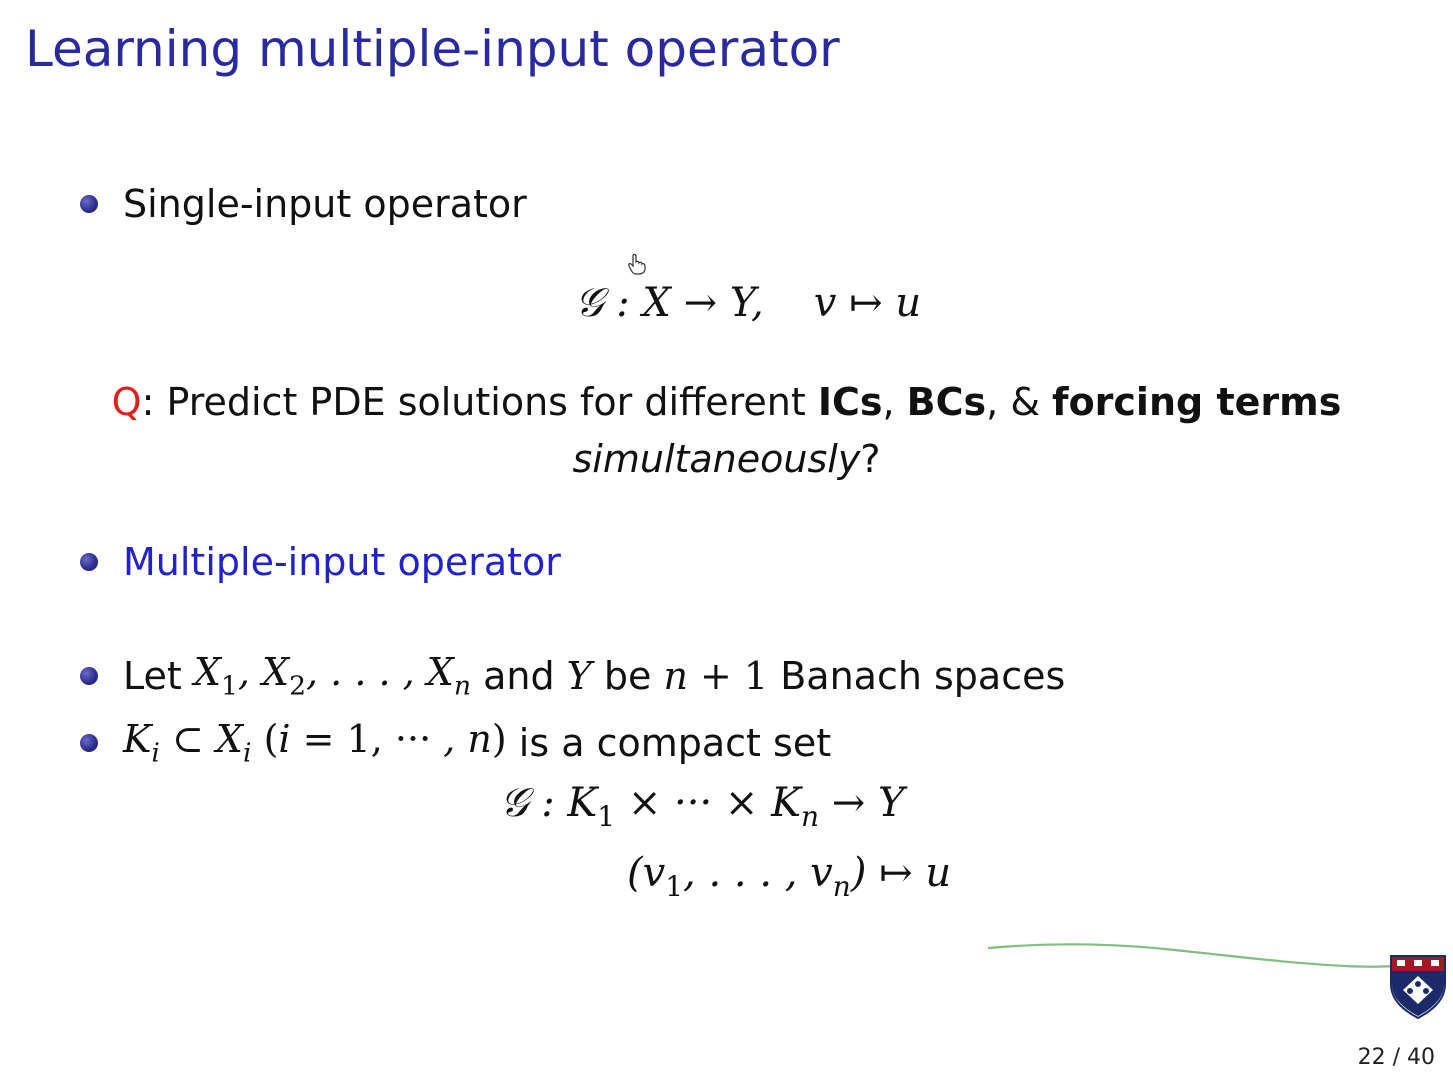 The image size is (1453, 1078). I want to click on compact-suffix: is a compact set, so click(675, 742).